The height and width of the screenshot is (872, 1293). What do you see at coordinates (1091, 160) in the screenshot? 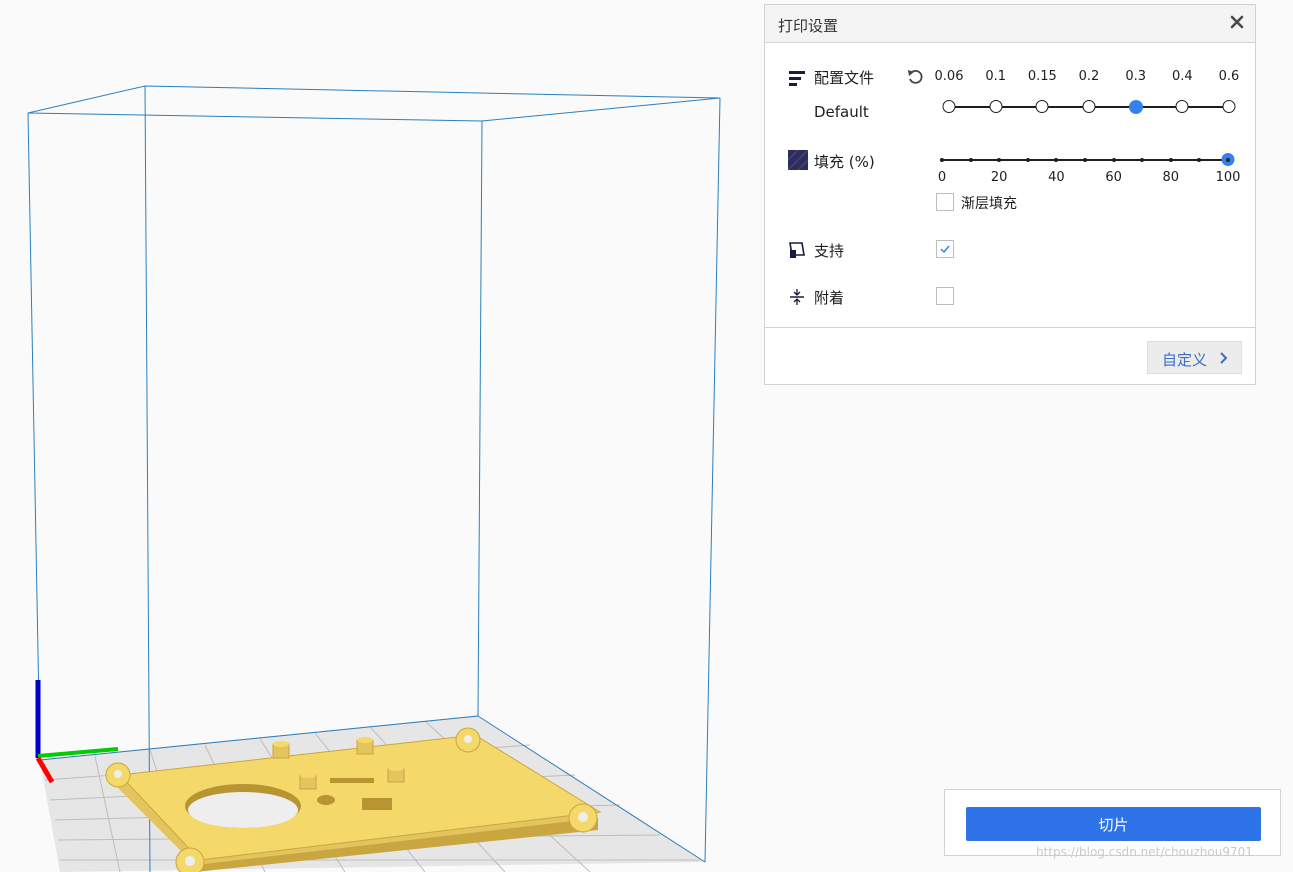
I see `infill-slider` at bounding box center [1091, 160].